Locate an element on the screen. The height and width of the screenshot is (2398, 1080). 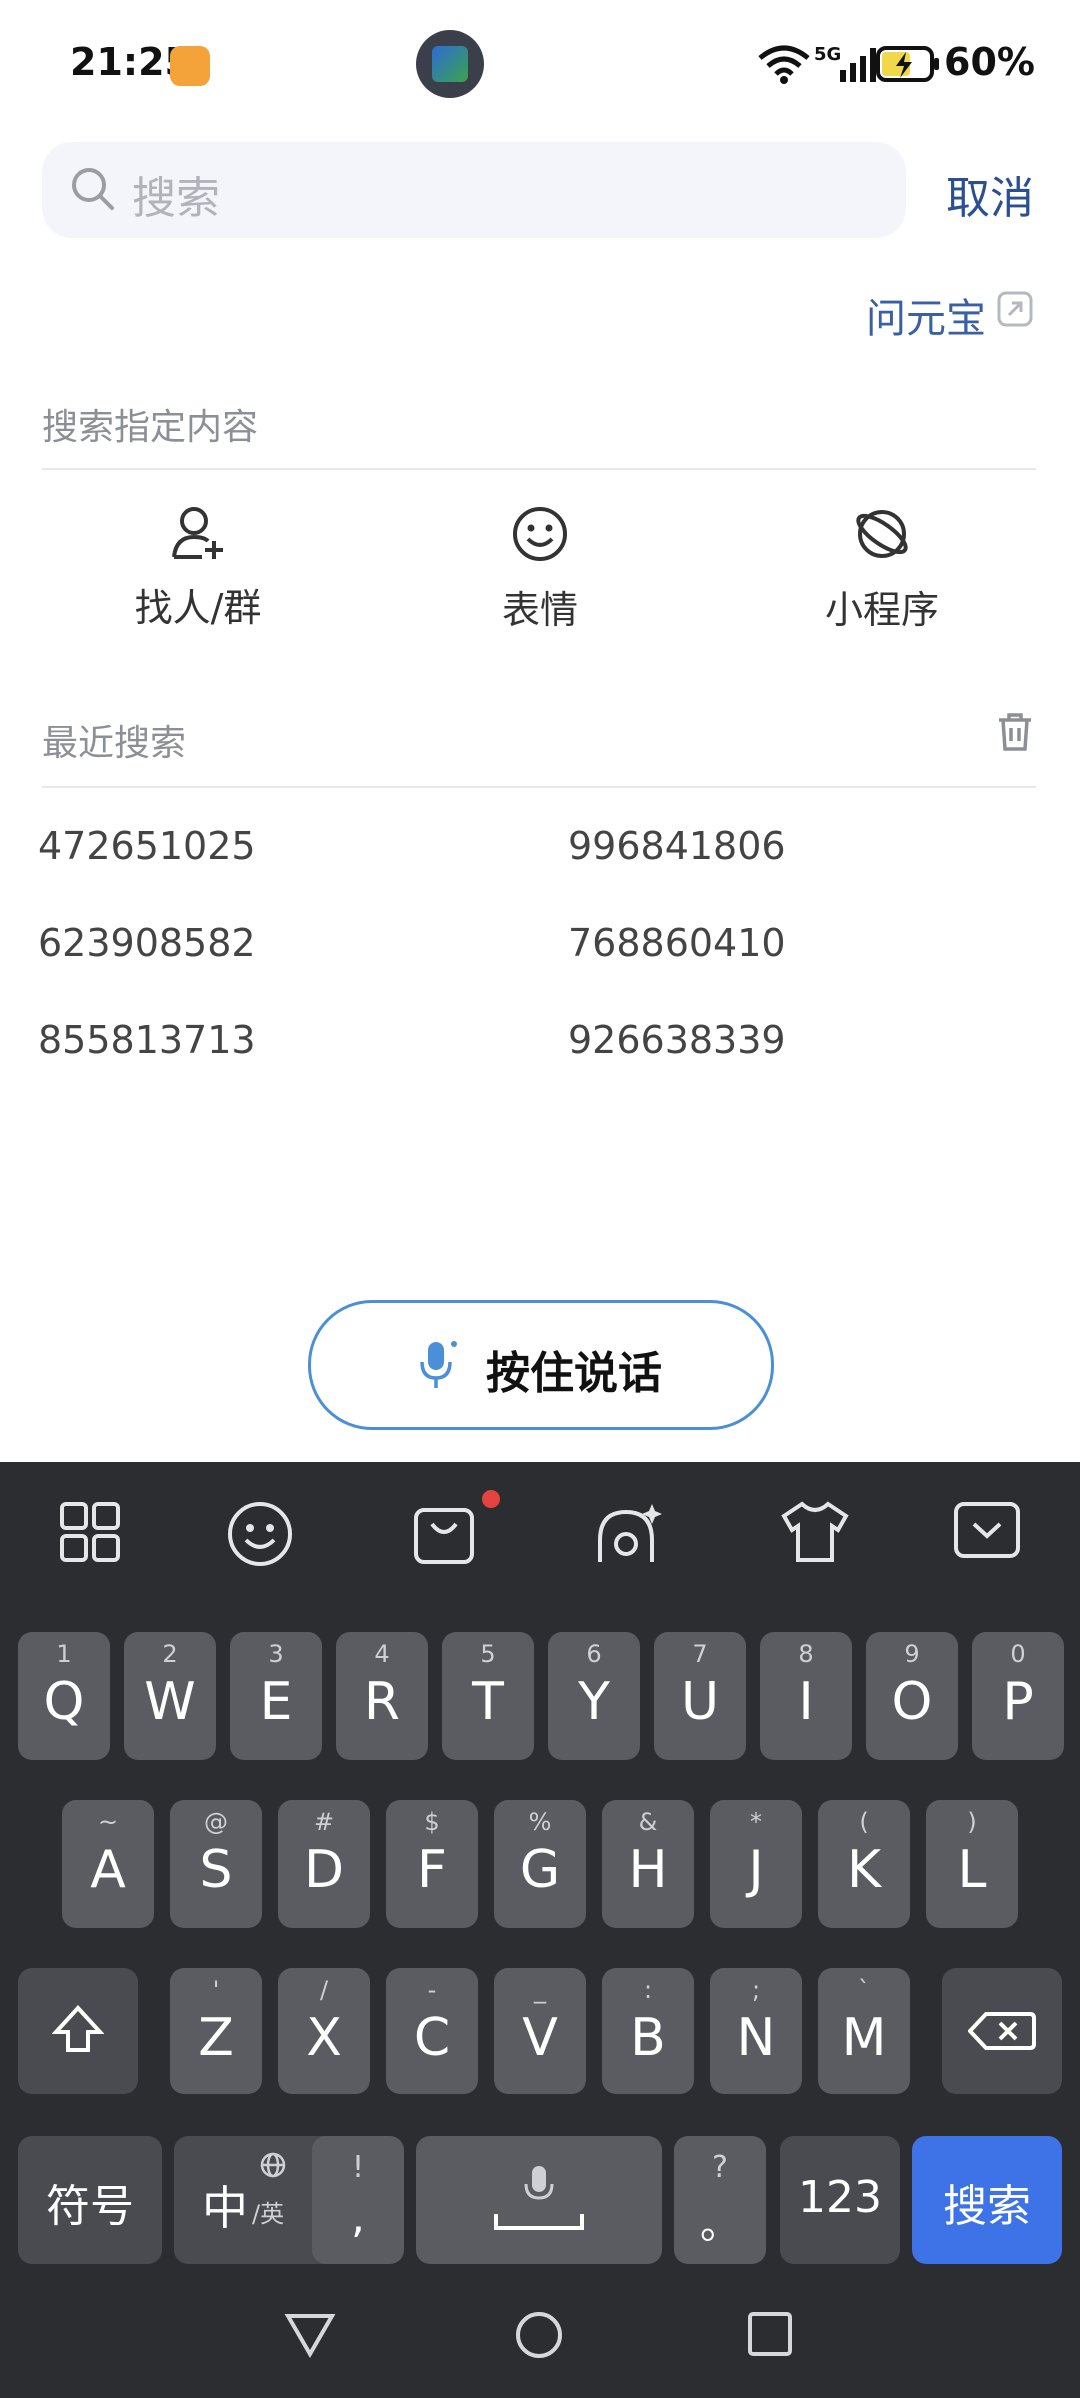
ai-assistant-icon is located at coordinates (629, 1534).